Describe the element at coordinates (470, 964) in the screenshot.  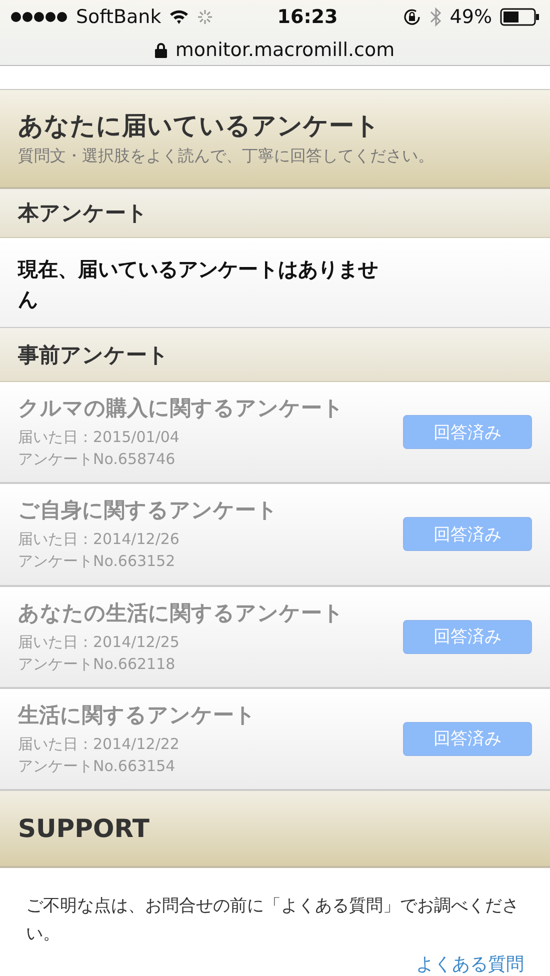
I see `faq-link: よくある質問` at that location.